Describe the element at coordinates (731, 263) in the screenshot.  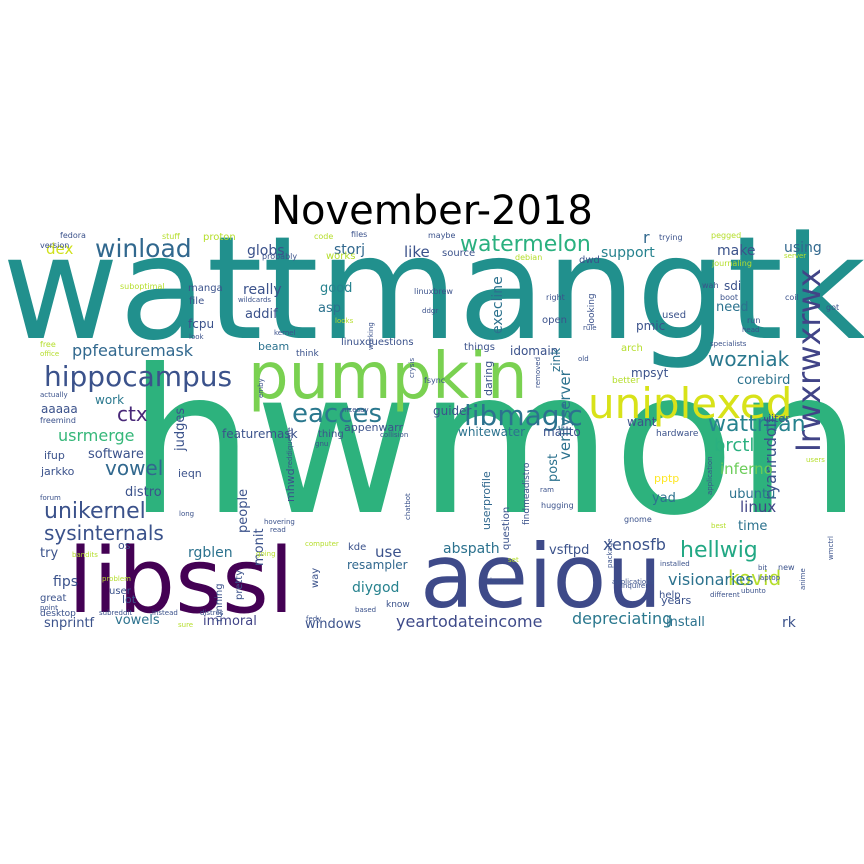
I see `word-journaling: journaling` at that location.